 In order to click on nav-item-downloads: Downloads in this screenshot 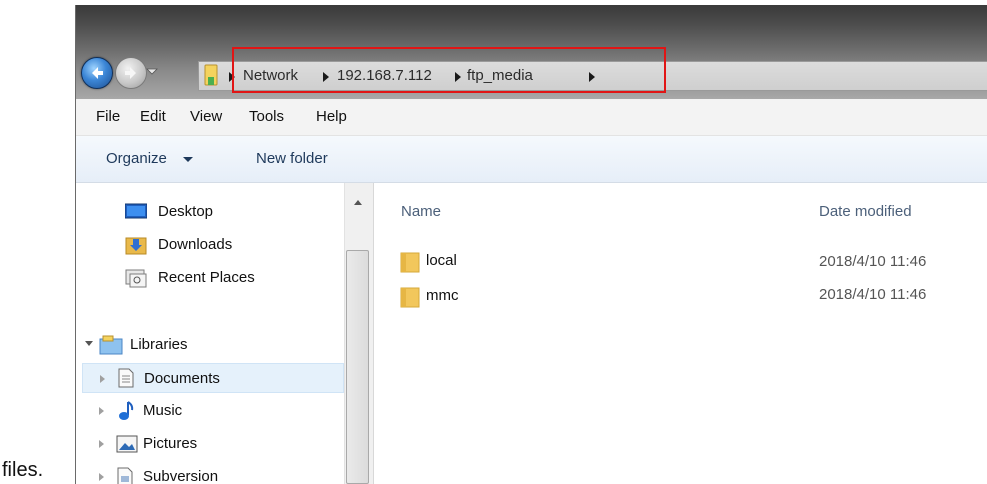, I will do `click(221, 245)`.